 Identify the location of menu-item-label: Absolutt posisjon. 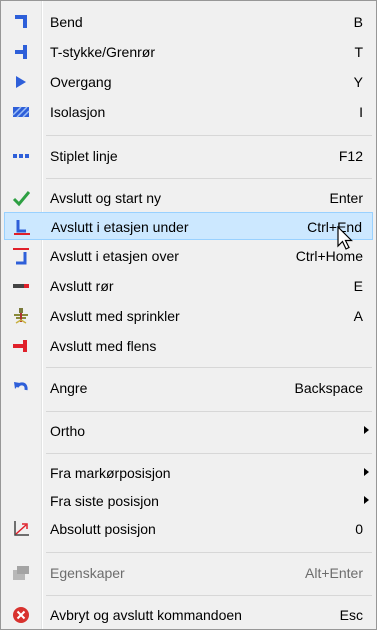
(103, 529).